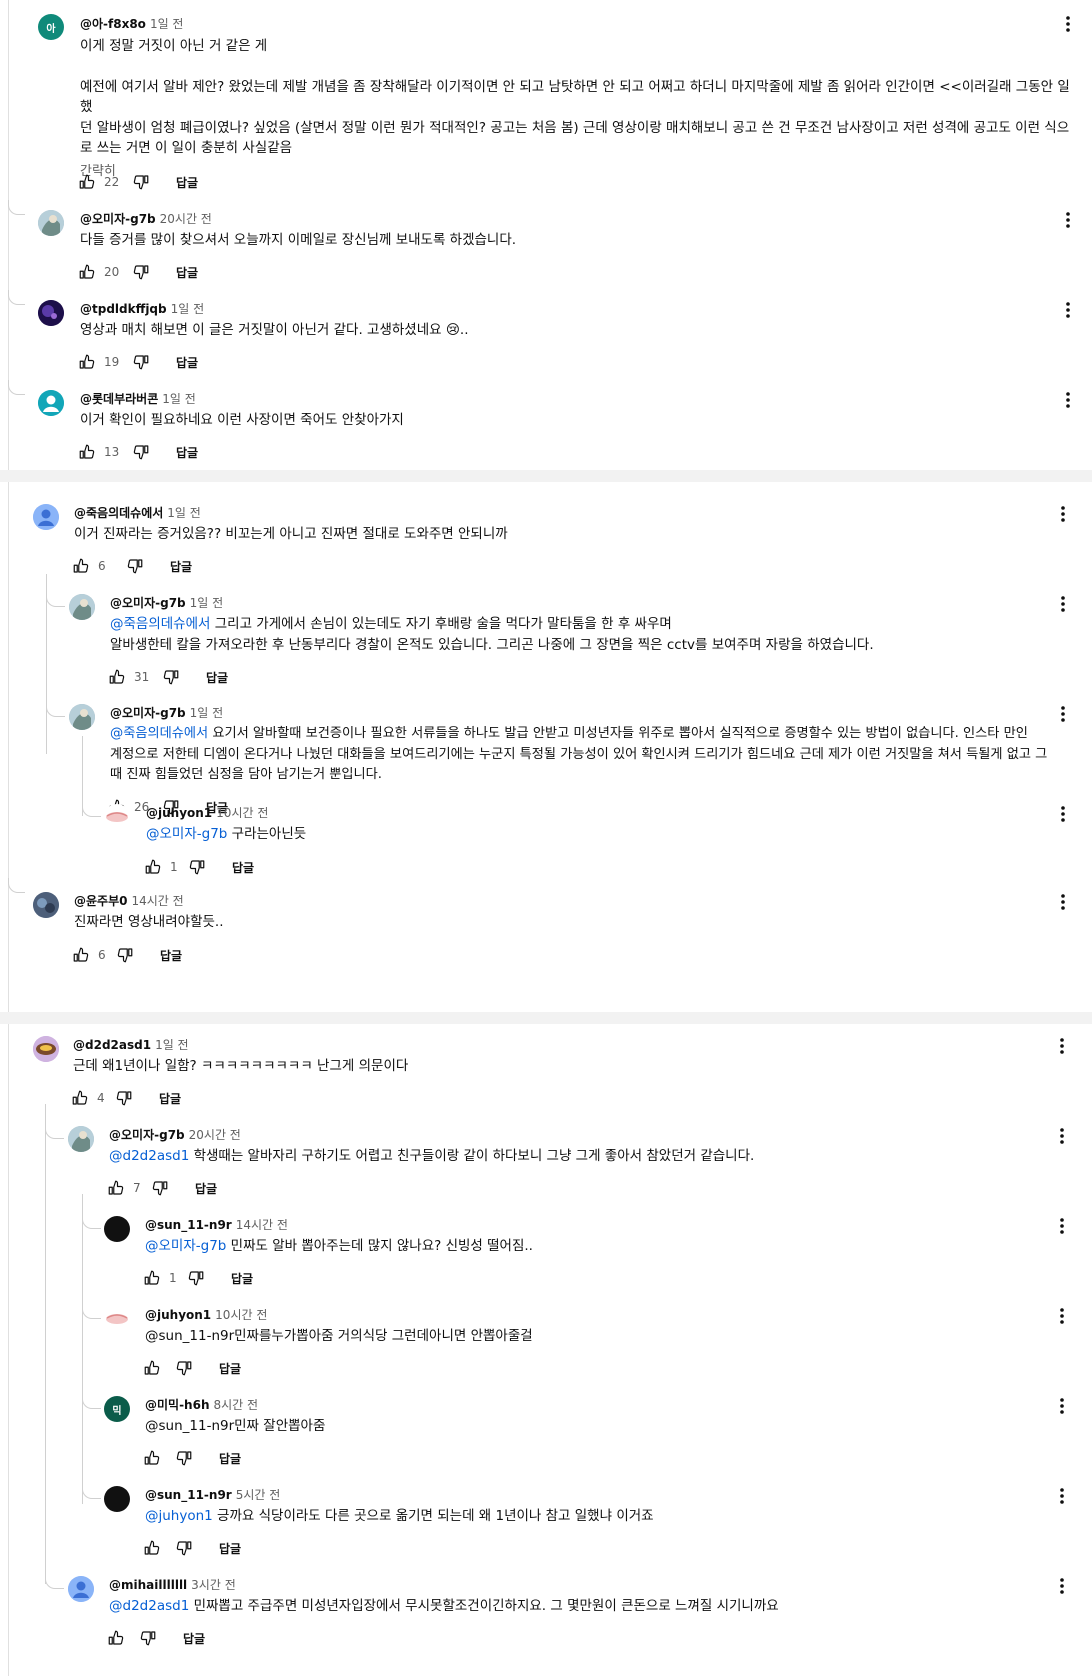  I want to click on avatar: 믹, so click(117, 1409).